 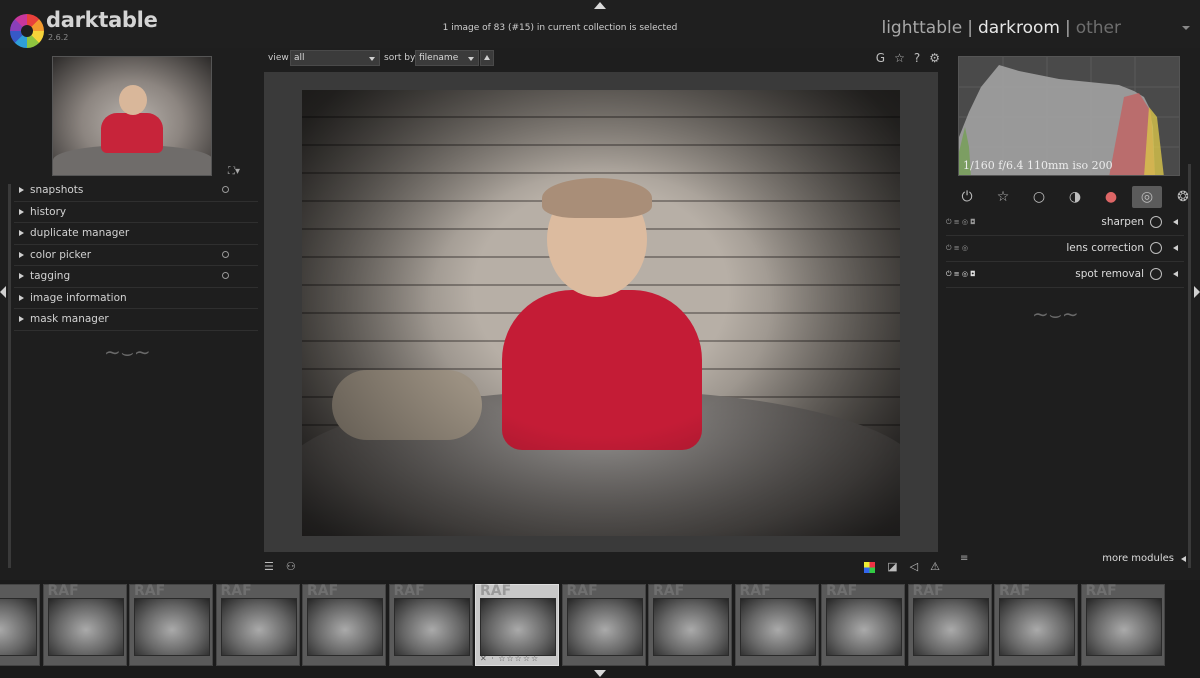 What do you see at coordinates (9, 376) in the screenshot?
I see `left-scrollbar` at bounding box center [9, 376].